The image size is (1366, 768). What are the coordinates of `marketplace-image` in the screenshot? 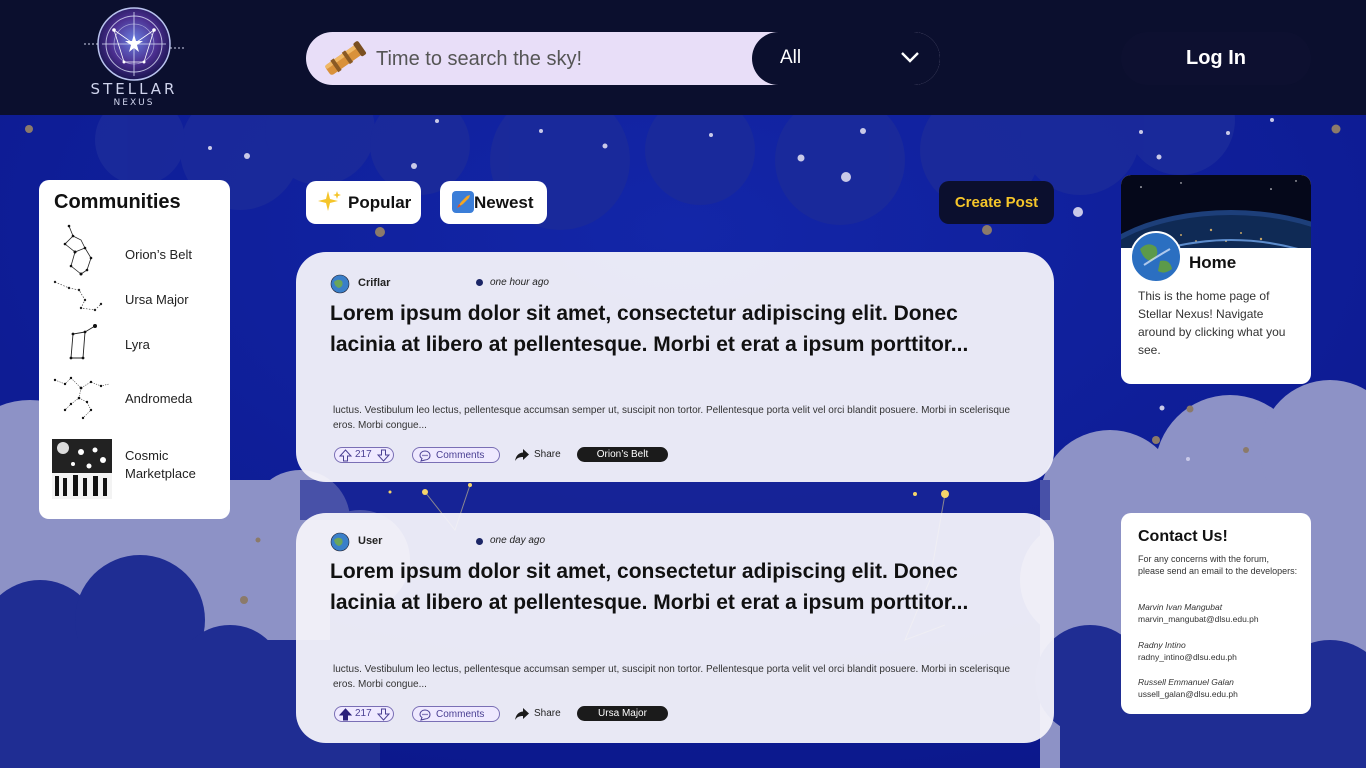 It's located at (82, 469).